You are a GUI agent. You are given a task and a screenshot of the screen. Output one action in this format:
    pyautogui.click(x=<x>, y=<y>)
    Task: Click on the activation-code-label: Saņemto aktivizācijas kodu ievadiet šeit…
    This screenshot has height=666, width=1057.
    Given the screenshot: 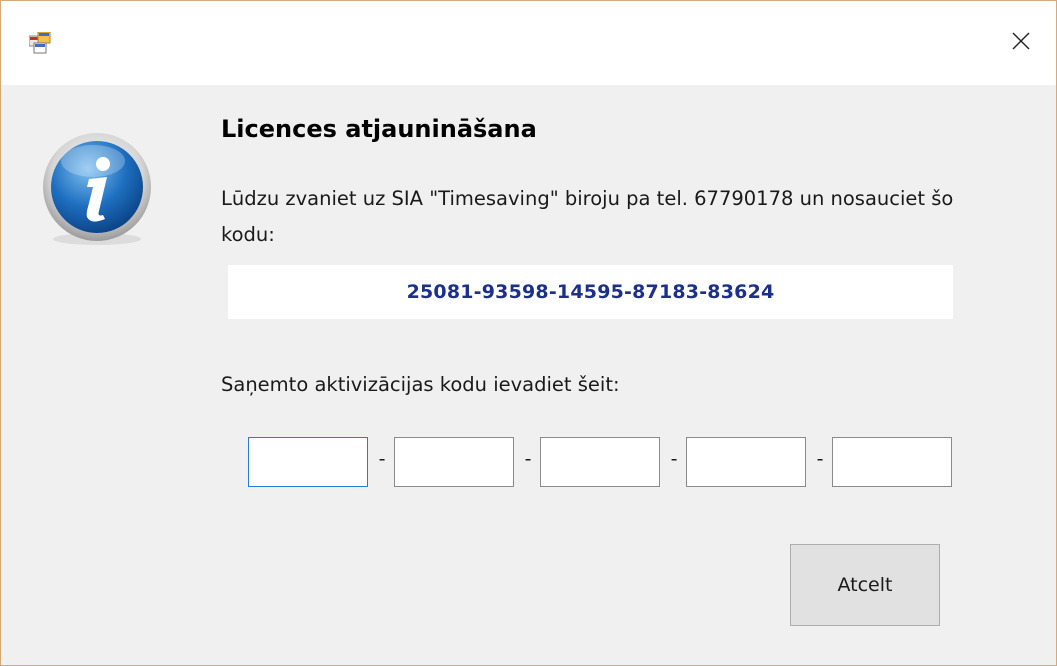 What is the action you would take?
    pyautogui.click(x=420, y=384)
    